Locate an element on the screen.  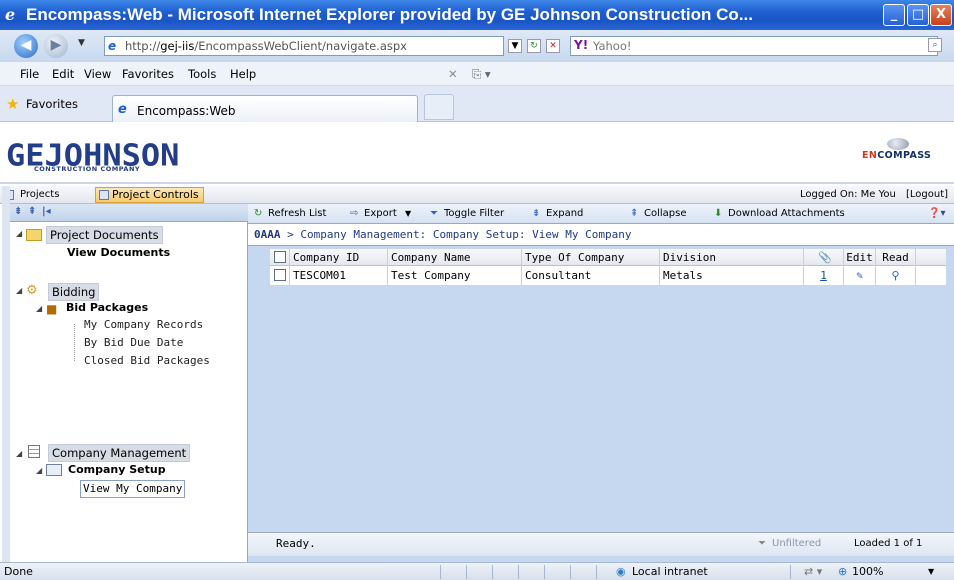
cell-division: Metals is located at coordinates (732, 275).